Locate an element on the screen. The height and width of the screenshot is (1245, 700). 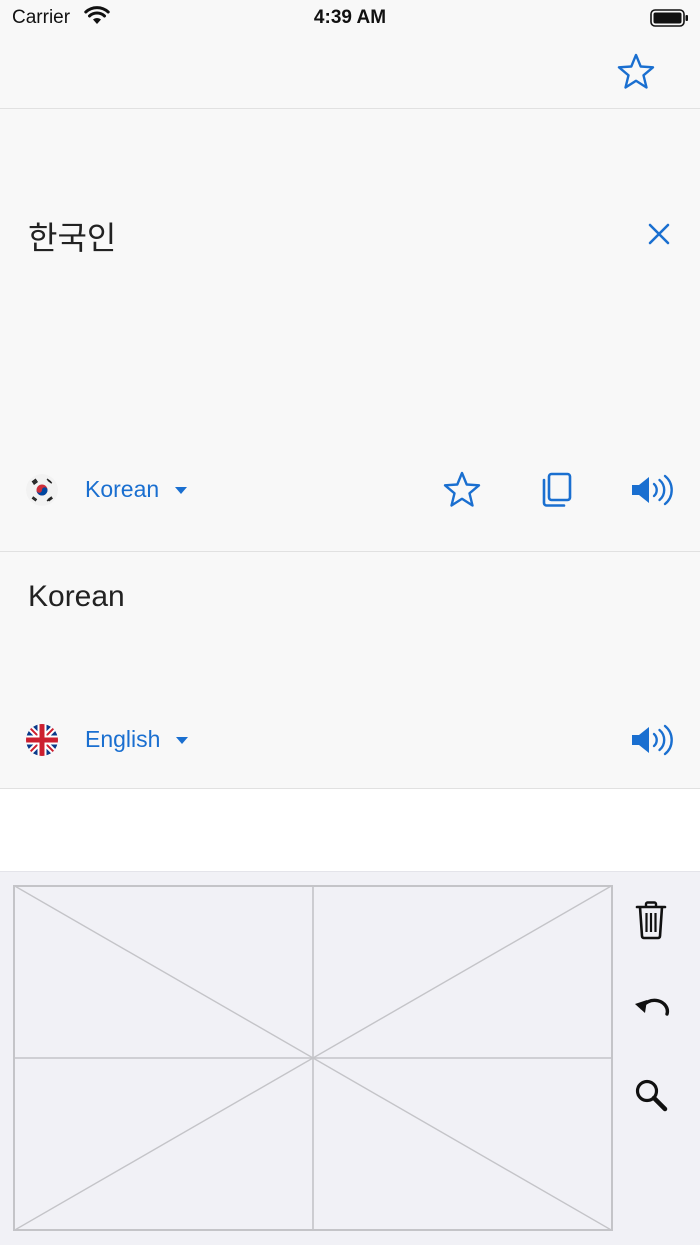
battery-icon is located at coordinates (670, 20).